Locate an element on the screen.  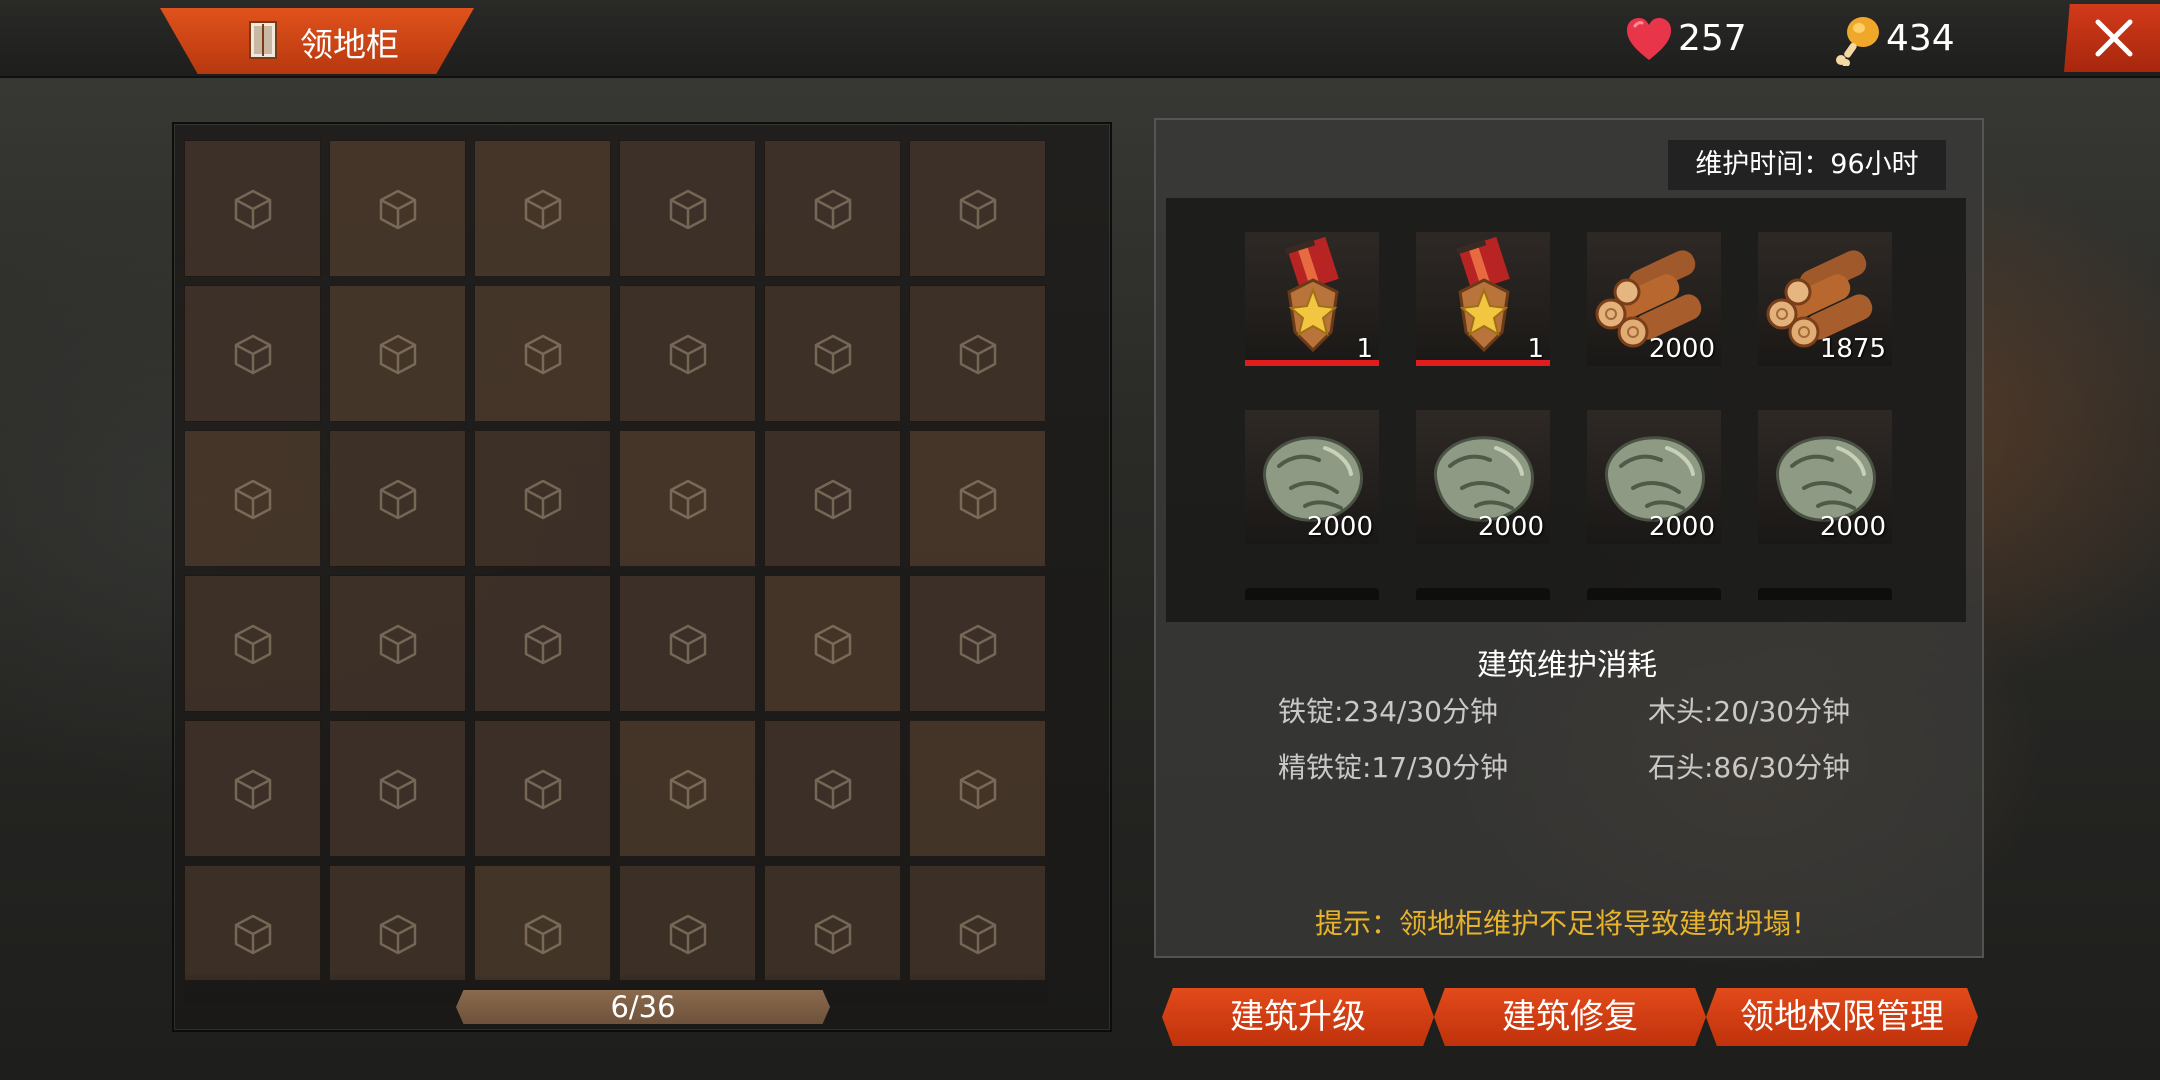
close-button is located at coordinates (2112, 38).